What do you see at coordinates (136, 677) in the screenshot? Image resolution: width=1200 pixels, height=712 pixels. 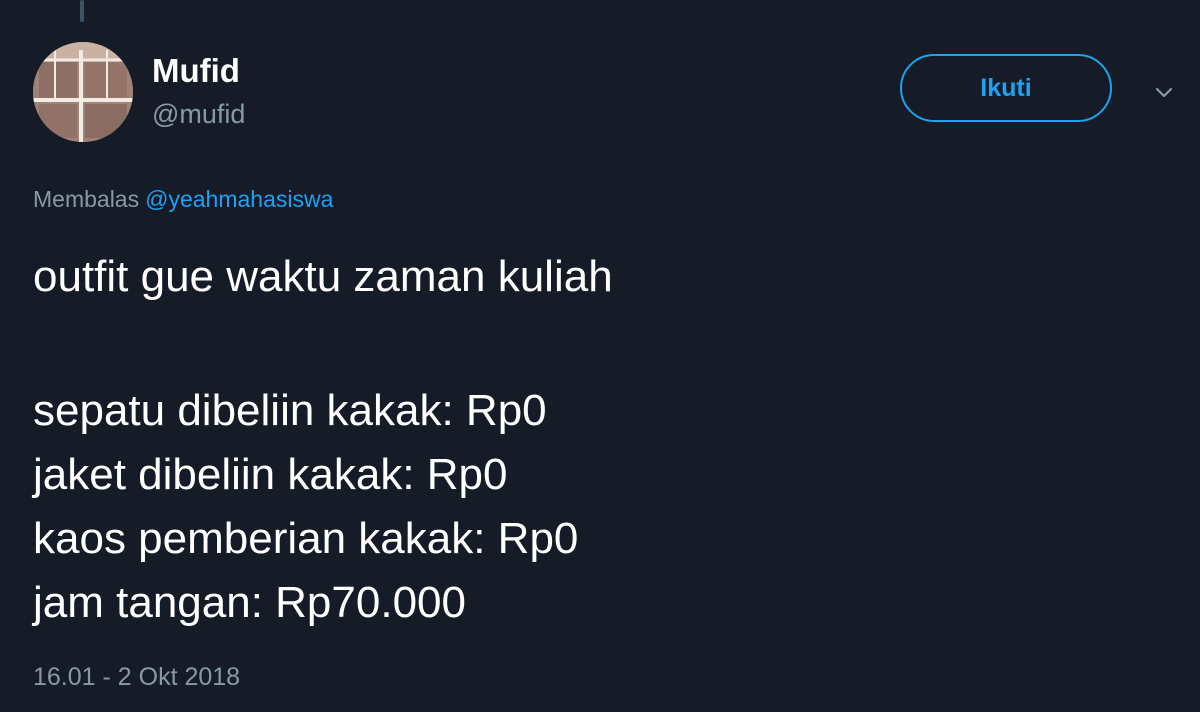 I see `tweet-timestamp: 16.01 - 2 Okt 2018` at bounding box center [136, 677].